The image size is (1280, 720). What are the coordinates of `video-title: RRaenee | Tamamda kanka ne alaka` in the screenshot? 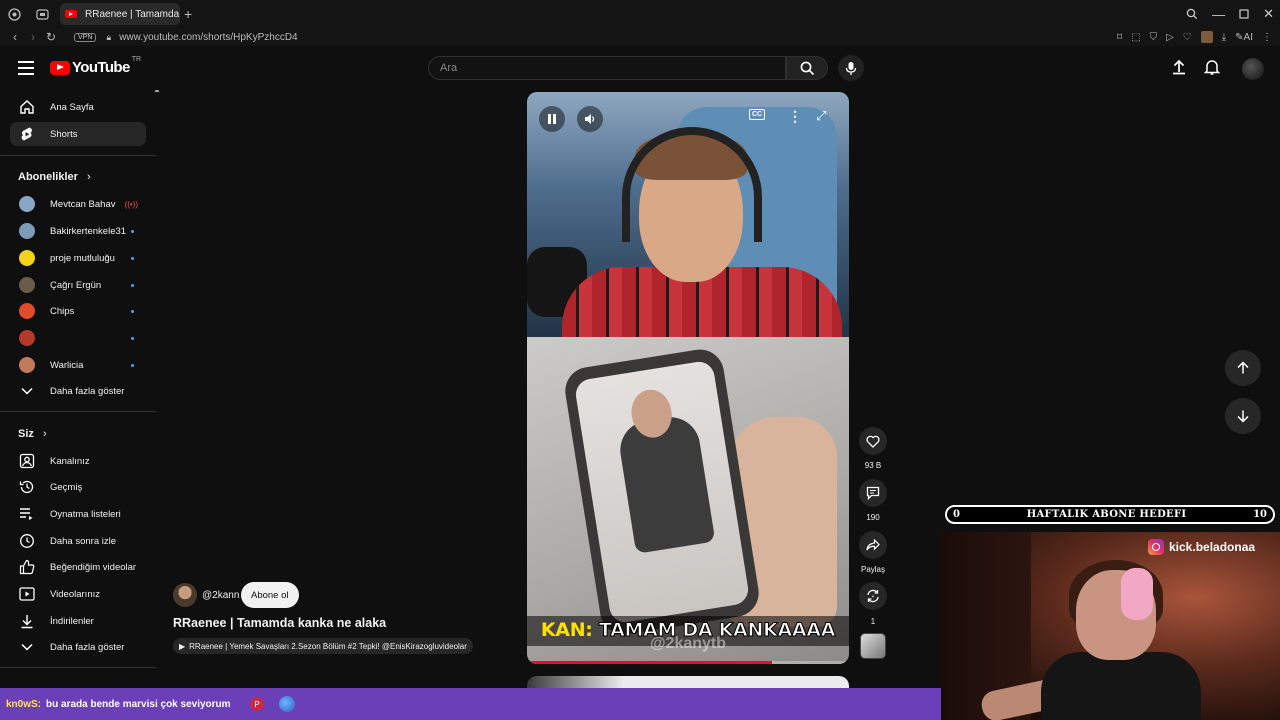 It's located at (279, 623).